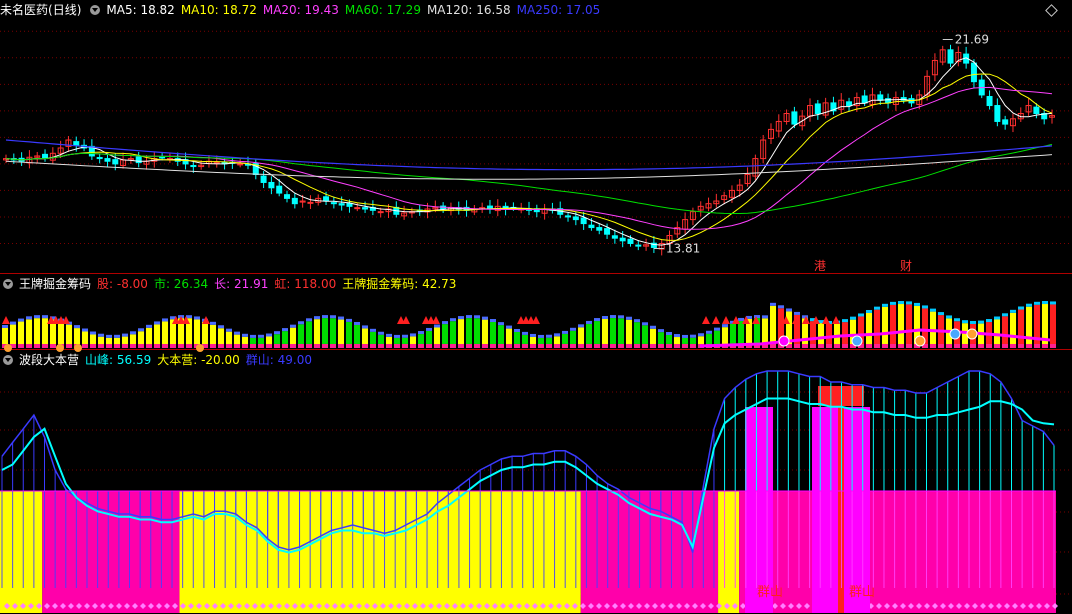  Describe the element at coordinates (162, 360) in the screenshot. I see `indicator2-header: 波段大本营 山峰: 56.59 大本营: -20.00 群山: 49.00` at that location.